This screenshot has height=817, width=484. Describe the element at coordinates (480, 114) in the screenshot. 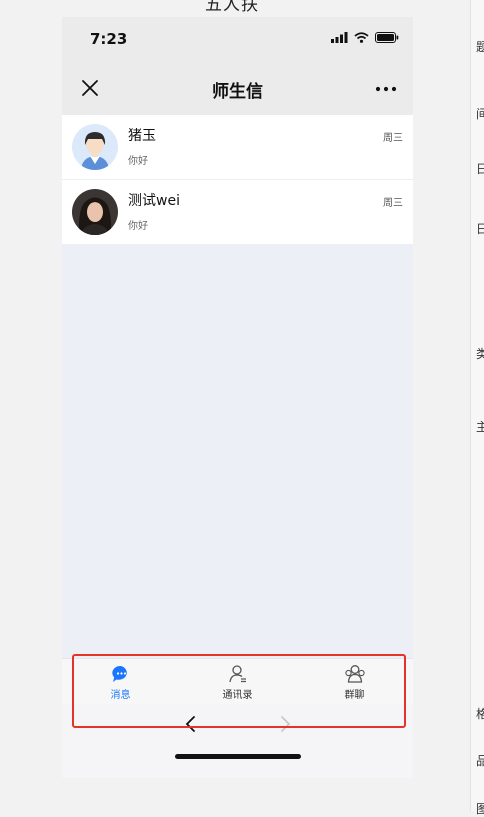

I see `side-fragment: 间` at that location.